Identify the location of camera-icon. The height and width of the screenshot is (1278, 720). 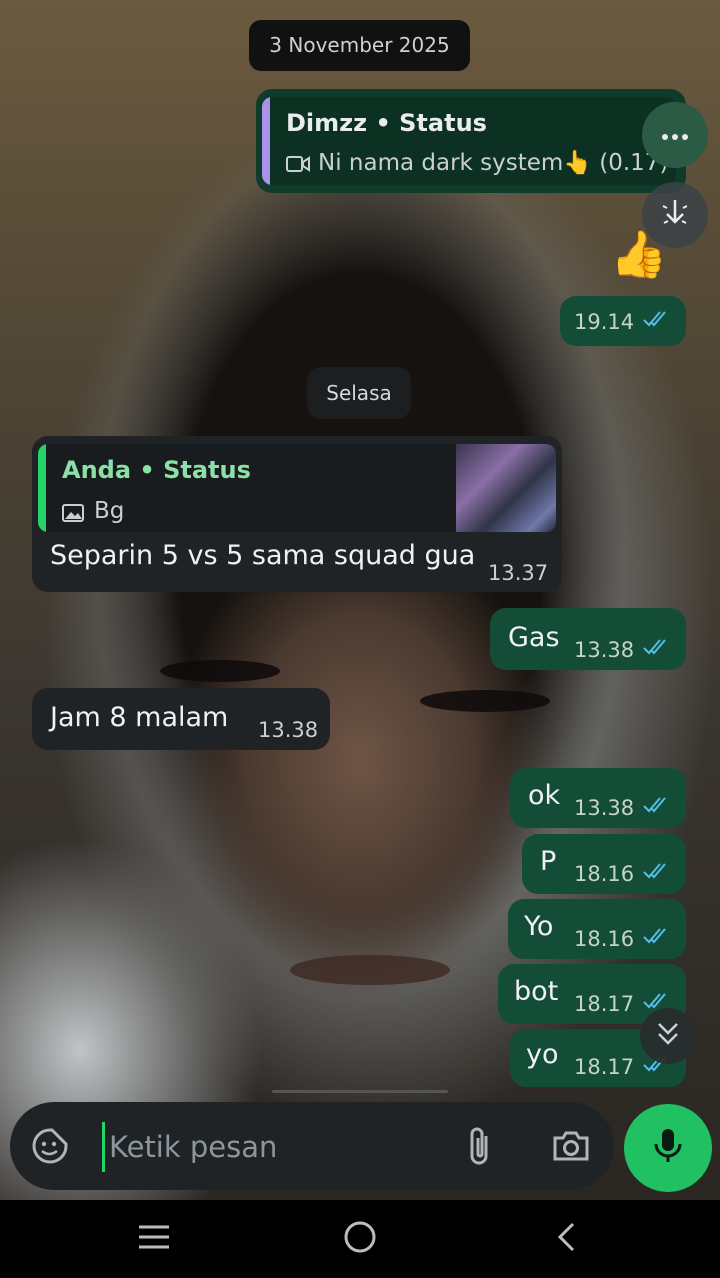
(571, 1146).